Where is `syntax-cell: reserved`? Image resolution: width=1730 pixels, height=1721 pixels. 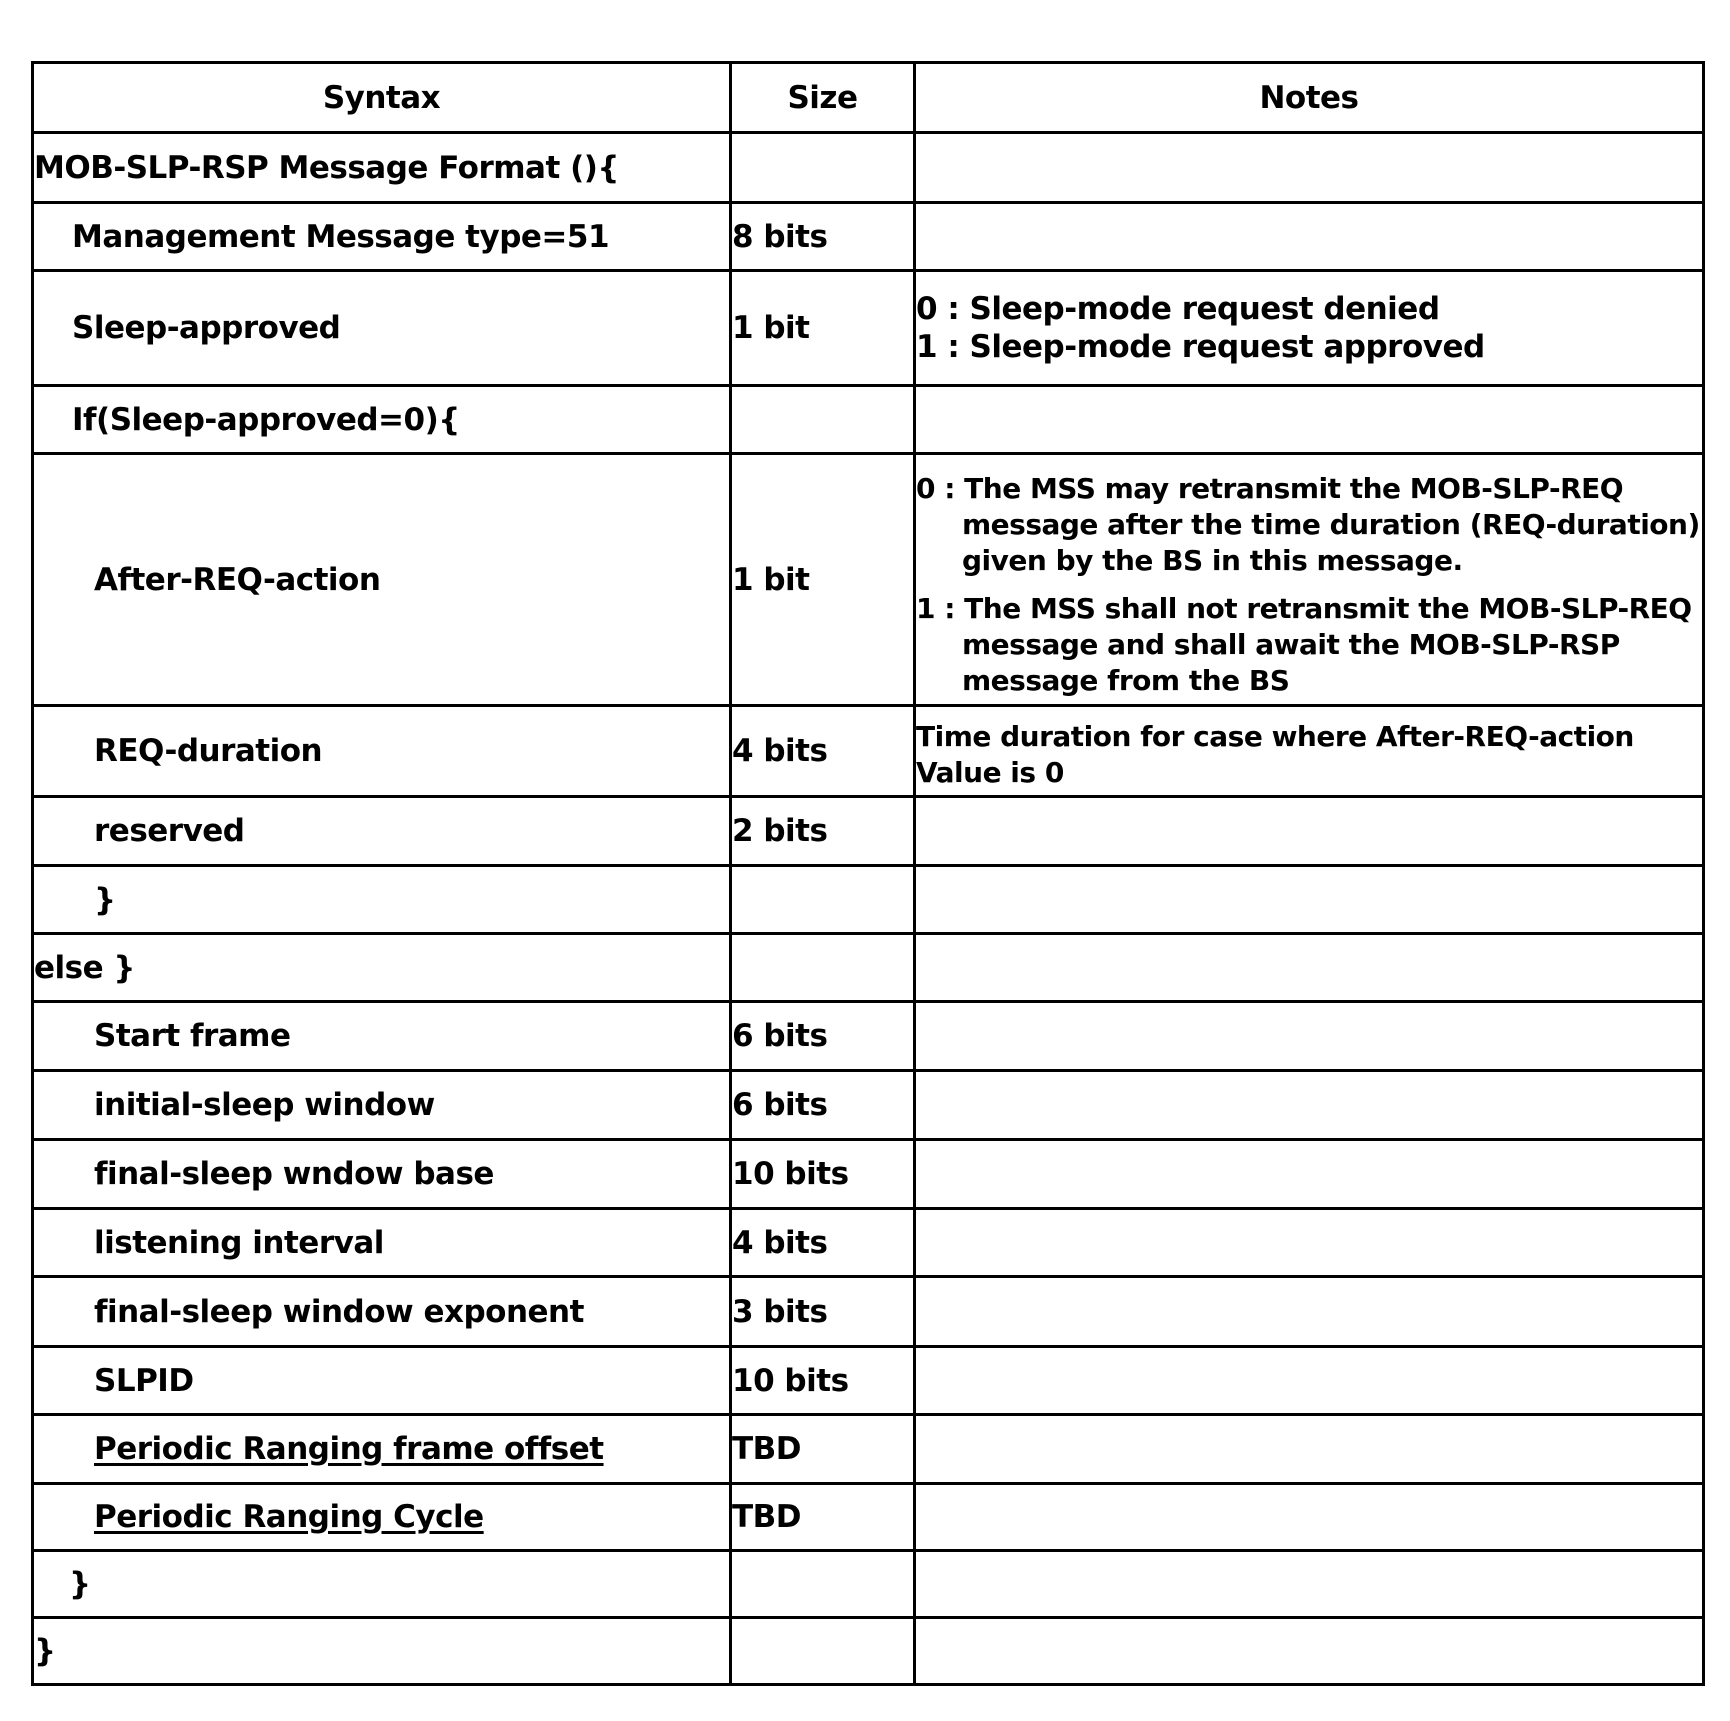 syntax-cell: reserved is located at coordinates (381, 831).